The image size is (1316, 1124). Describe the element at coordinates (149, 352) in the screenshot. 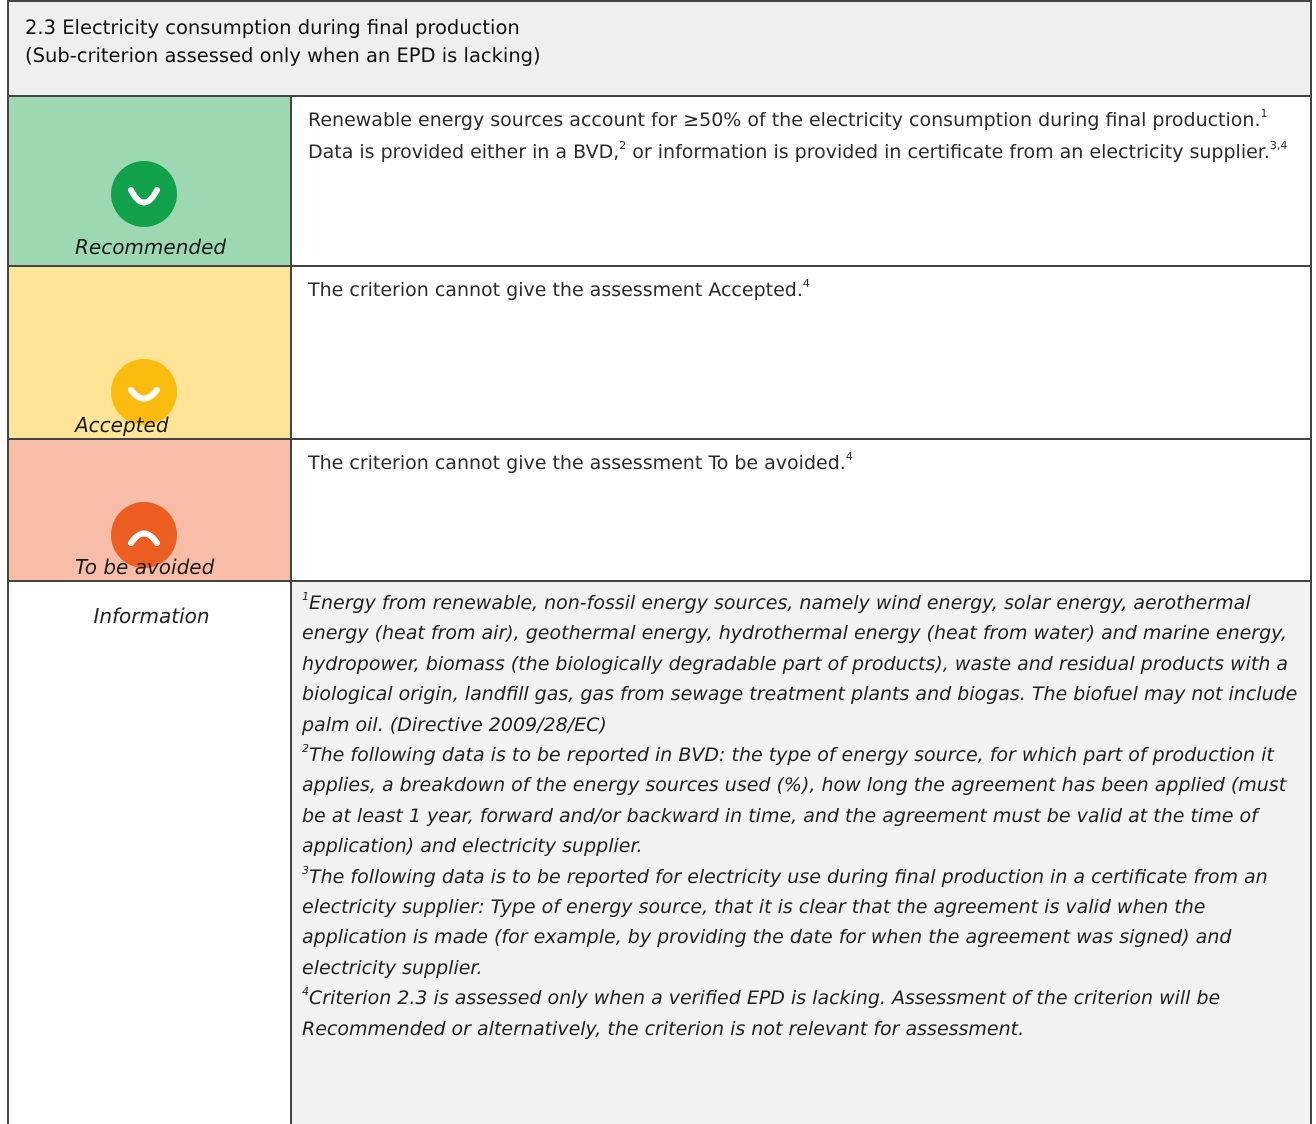

I see `accepted-rating-cell: Accepted` at that location.